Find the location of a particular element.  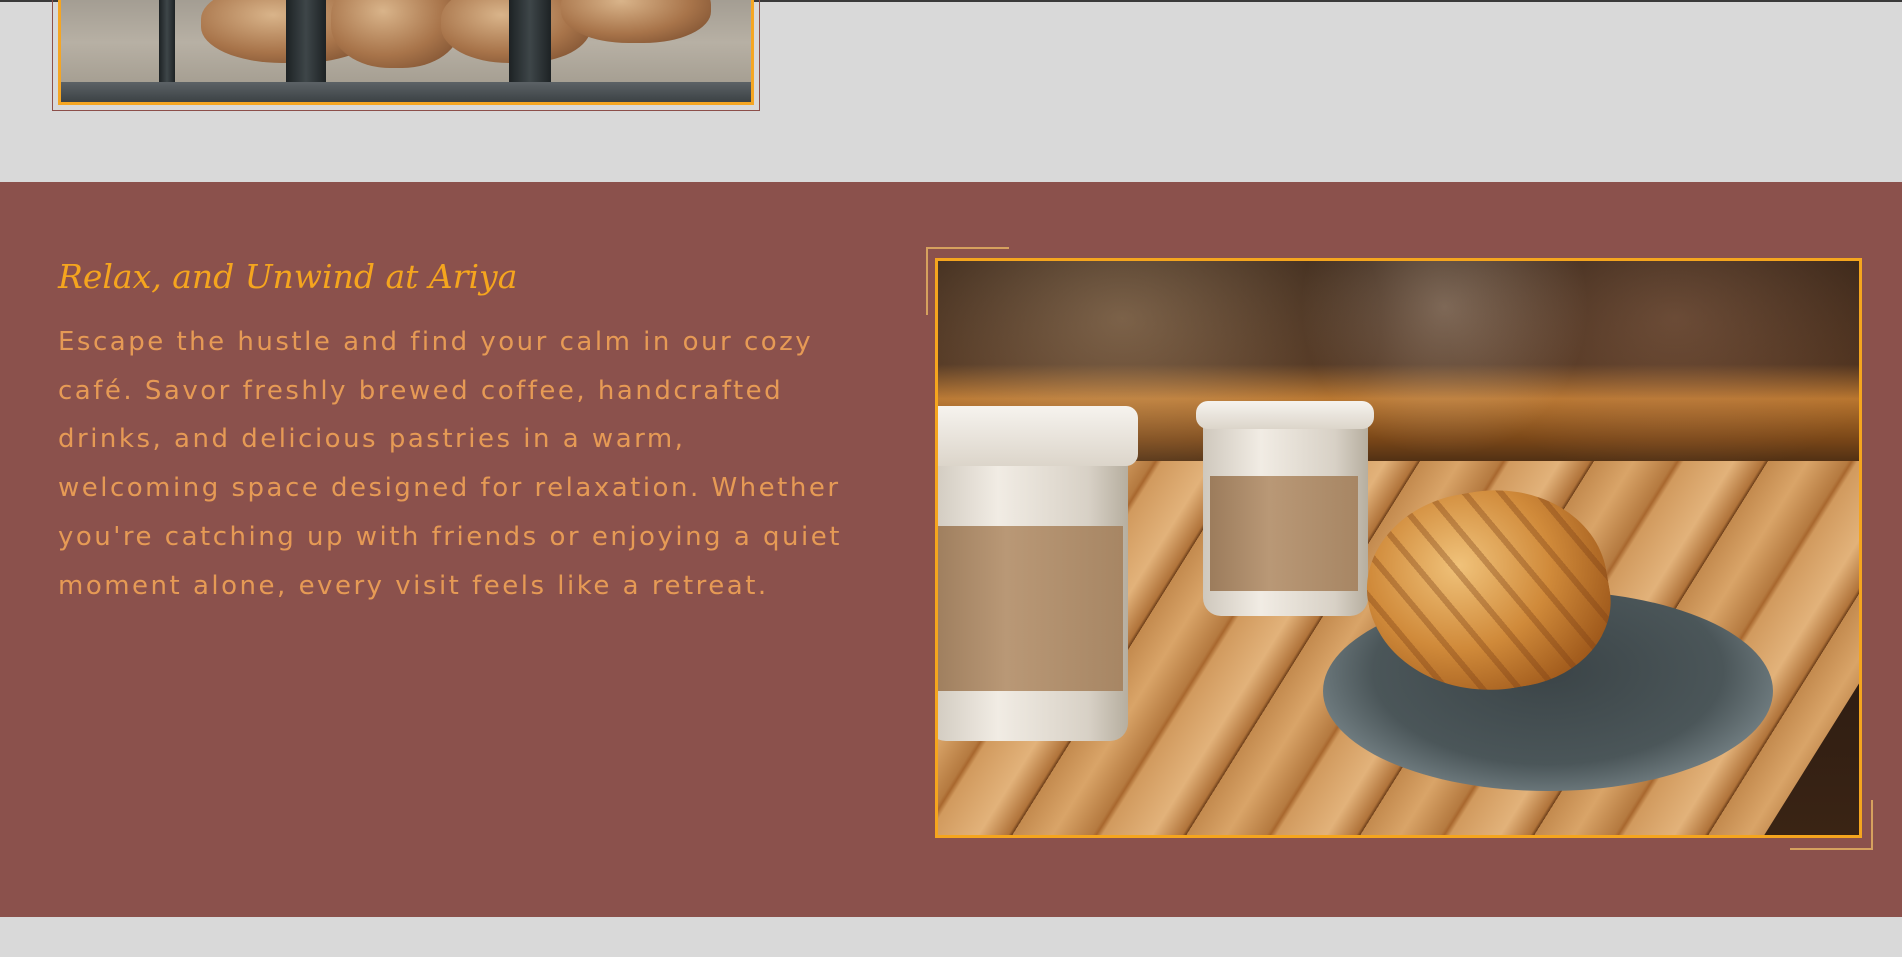

cup-lid is located at coordinates (1038, 436).